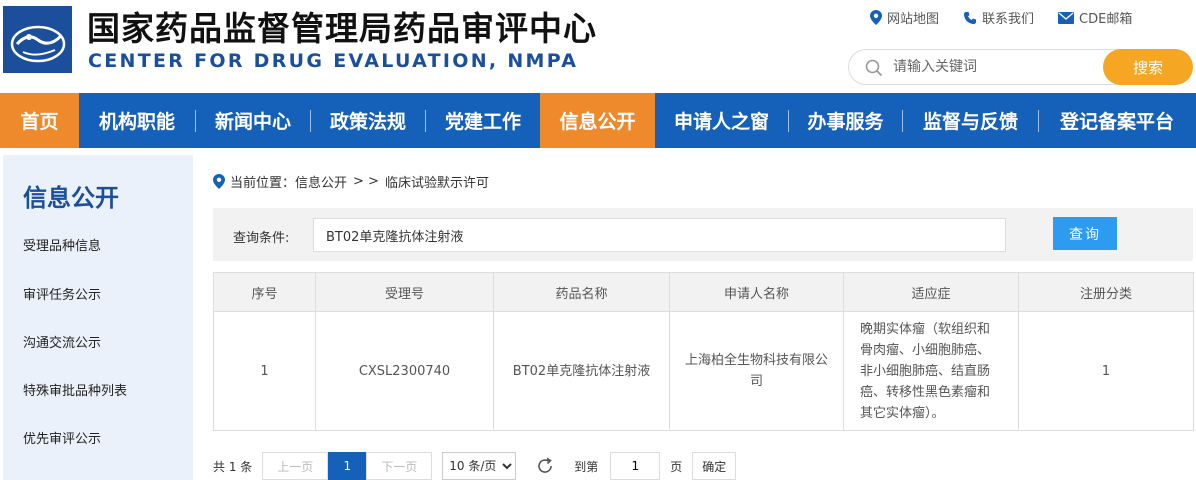 This screenshot has width=1196, height=480. I want to click on nav-item-home: 首页, so click(39, 120).